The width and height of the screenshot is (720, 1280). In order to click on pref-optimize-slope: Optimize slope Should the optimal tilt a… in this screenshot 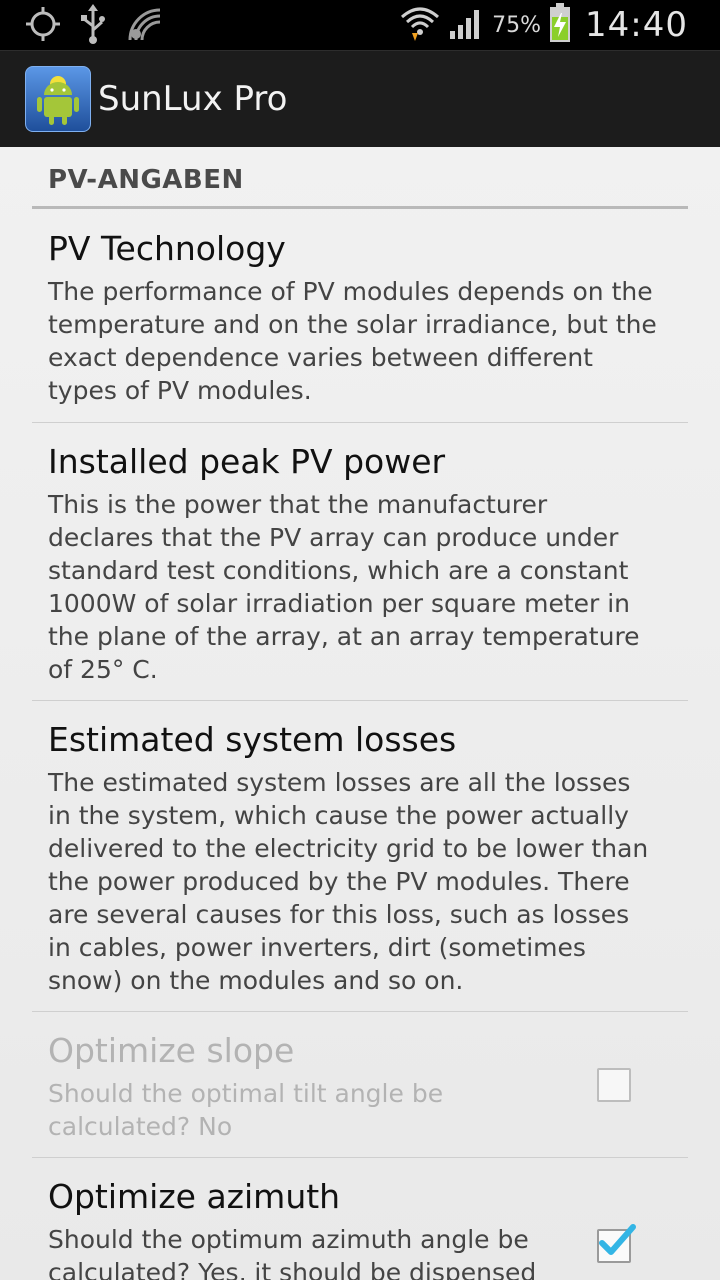, I will do `click(308, 1087)`.